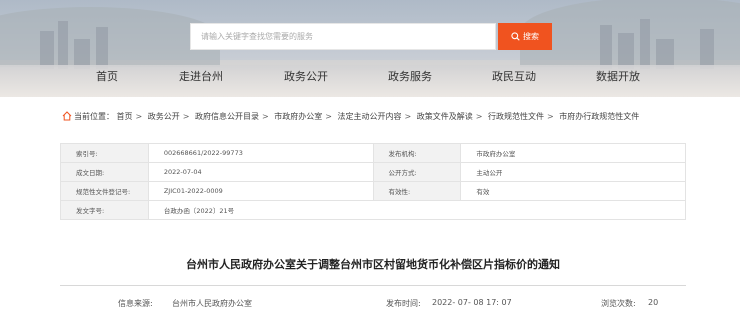 The image size is (740, 316). What do you see at coordinates (515, 36) in the screenshot?
I see `search-icon` at bounding box center [515, 36].